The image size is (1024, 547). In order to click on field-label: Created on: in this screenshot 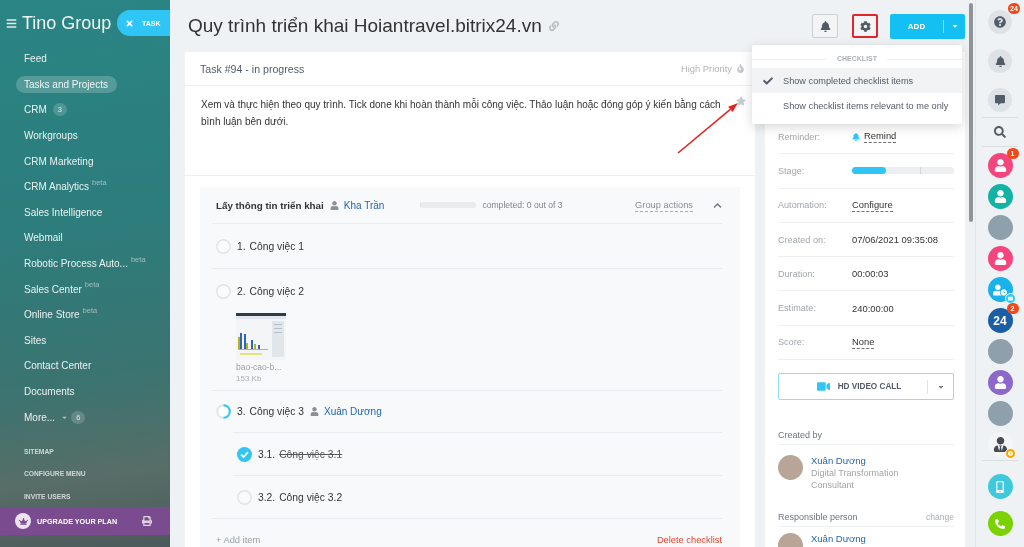, I will do `click(802, 239)`.